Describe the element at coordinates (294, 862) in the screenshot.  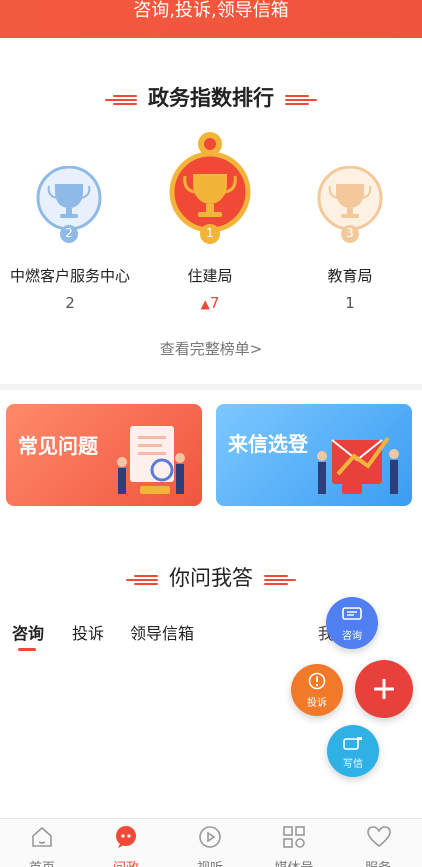
I see `nav-media-label: 媒体号` at that location.